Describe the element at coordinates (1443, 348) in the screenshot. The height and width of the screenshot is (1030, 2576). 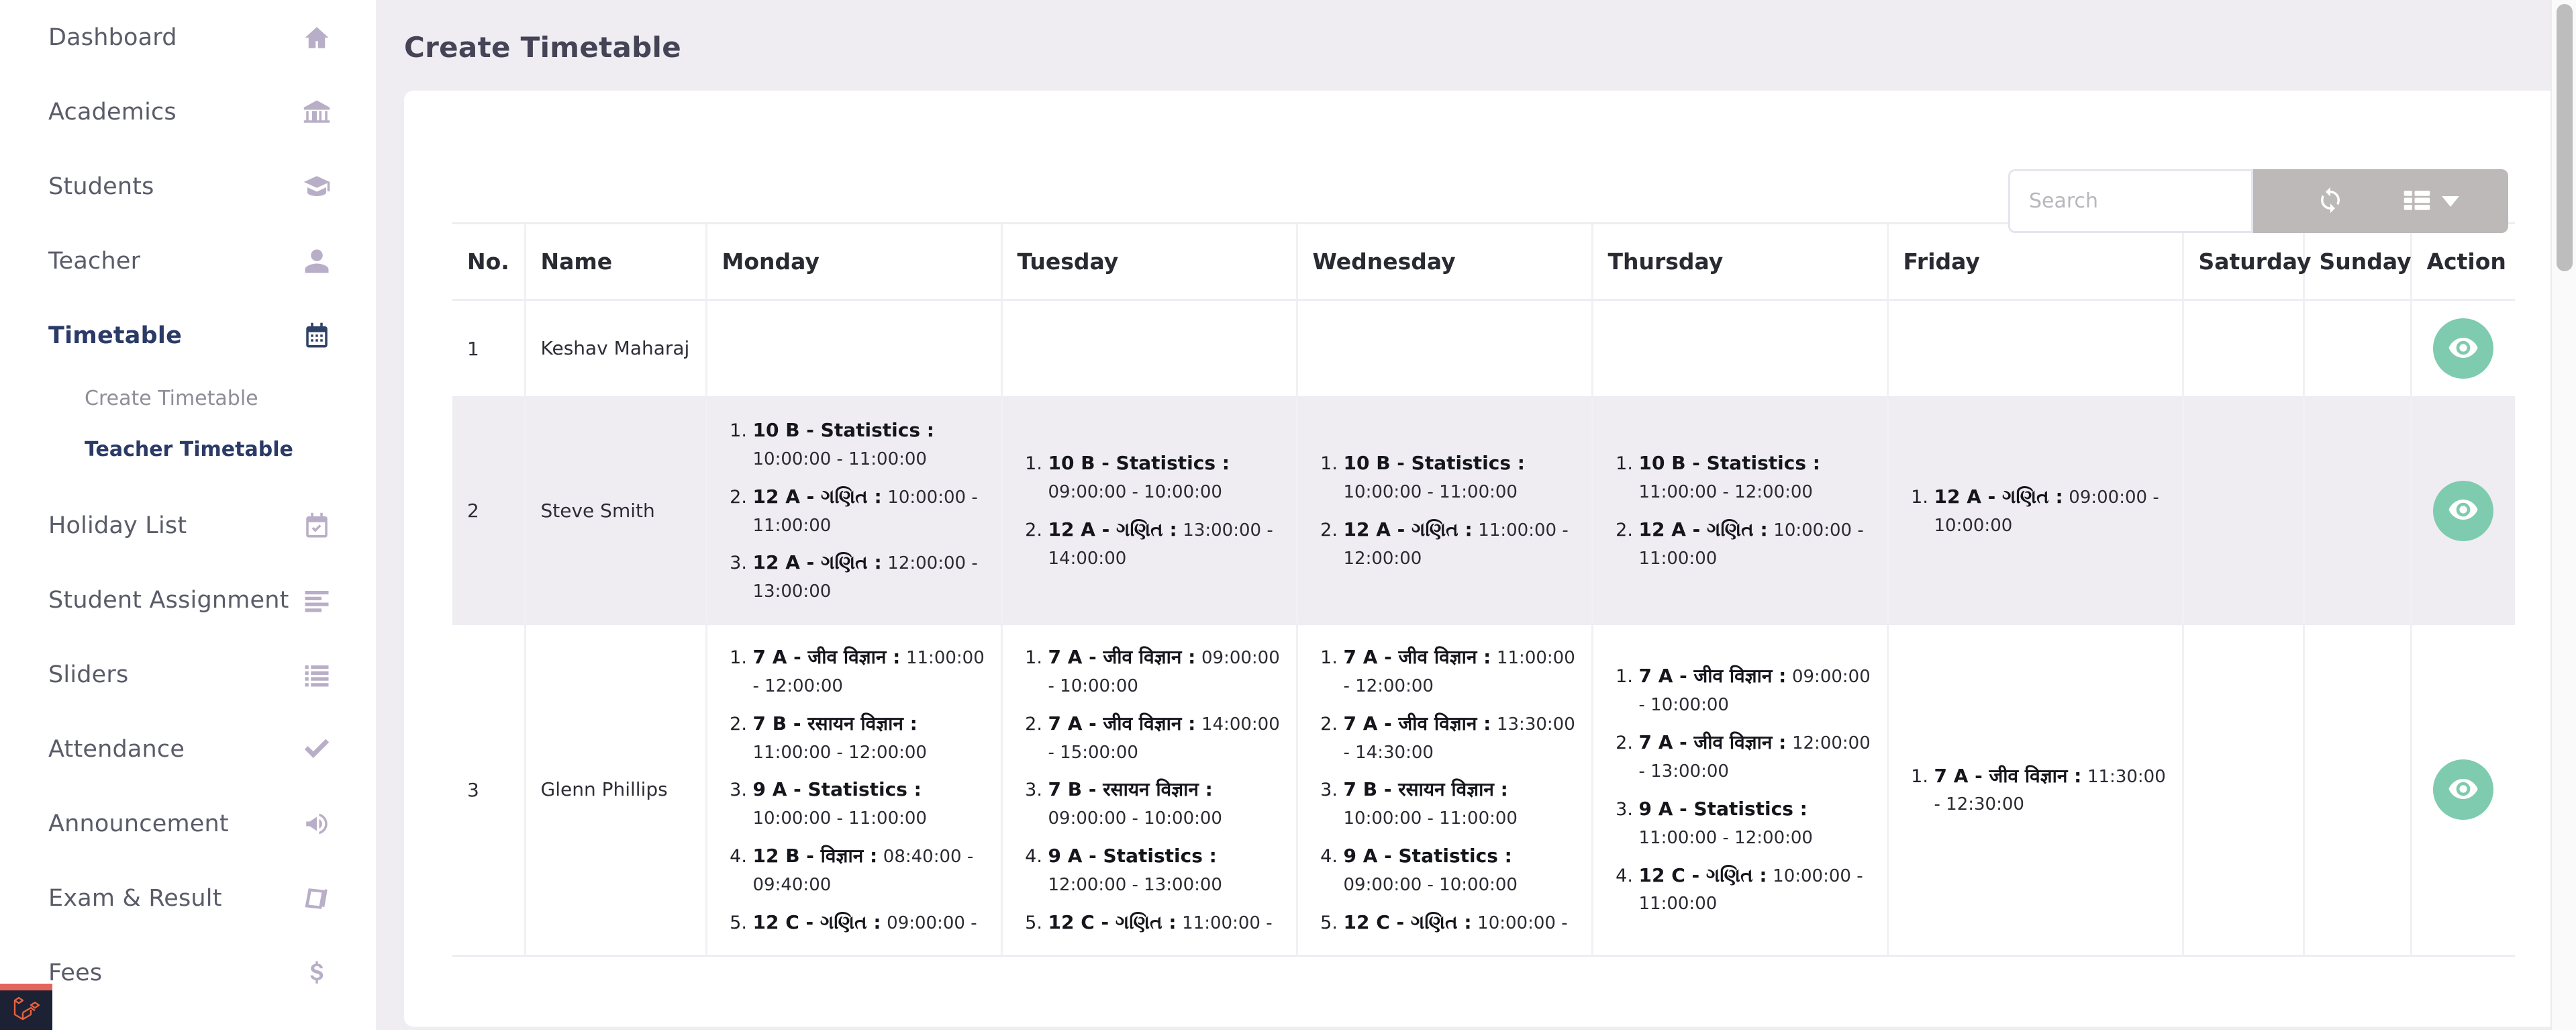
I see `cell-wednesday` at that location.